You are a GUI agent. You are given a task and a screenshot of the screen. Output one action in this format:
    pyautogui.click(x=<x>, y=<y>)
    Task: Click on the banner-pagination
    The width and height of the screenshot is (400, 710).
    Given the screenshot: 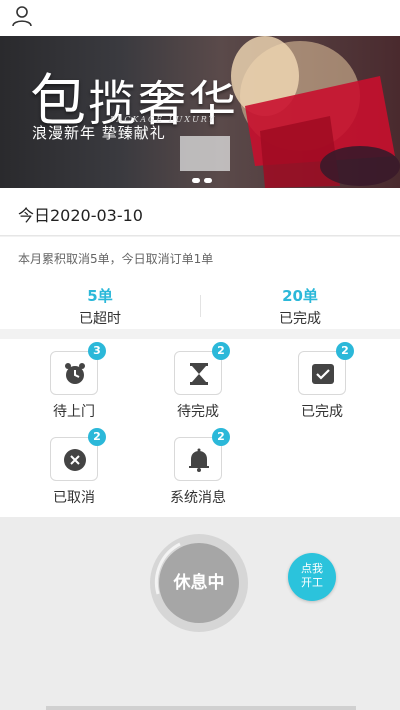 What is the action you would take?
    pyautogui.click(x=206, y=181)
    